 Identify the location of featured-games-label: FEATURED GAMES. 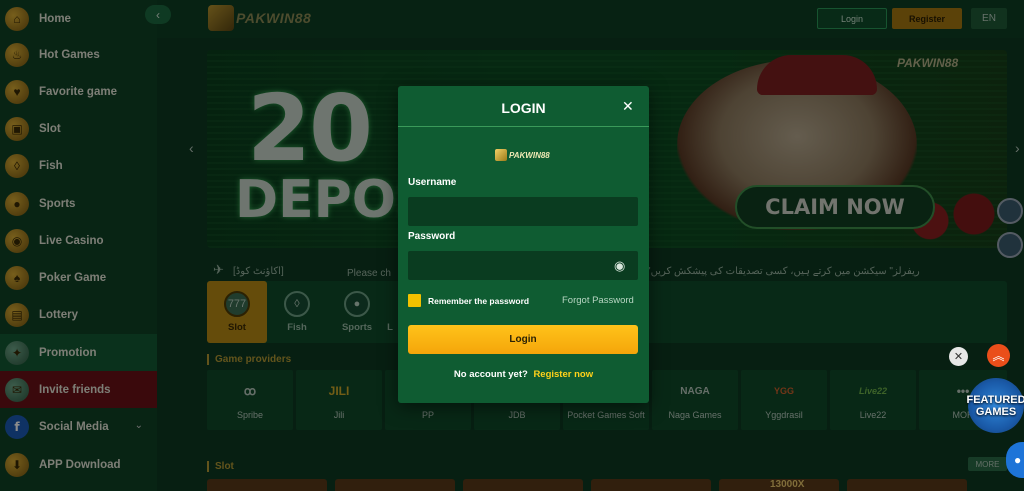
(995, 406).